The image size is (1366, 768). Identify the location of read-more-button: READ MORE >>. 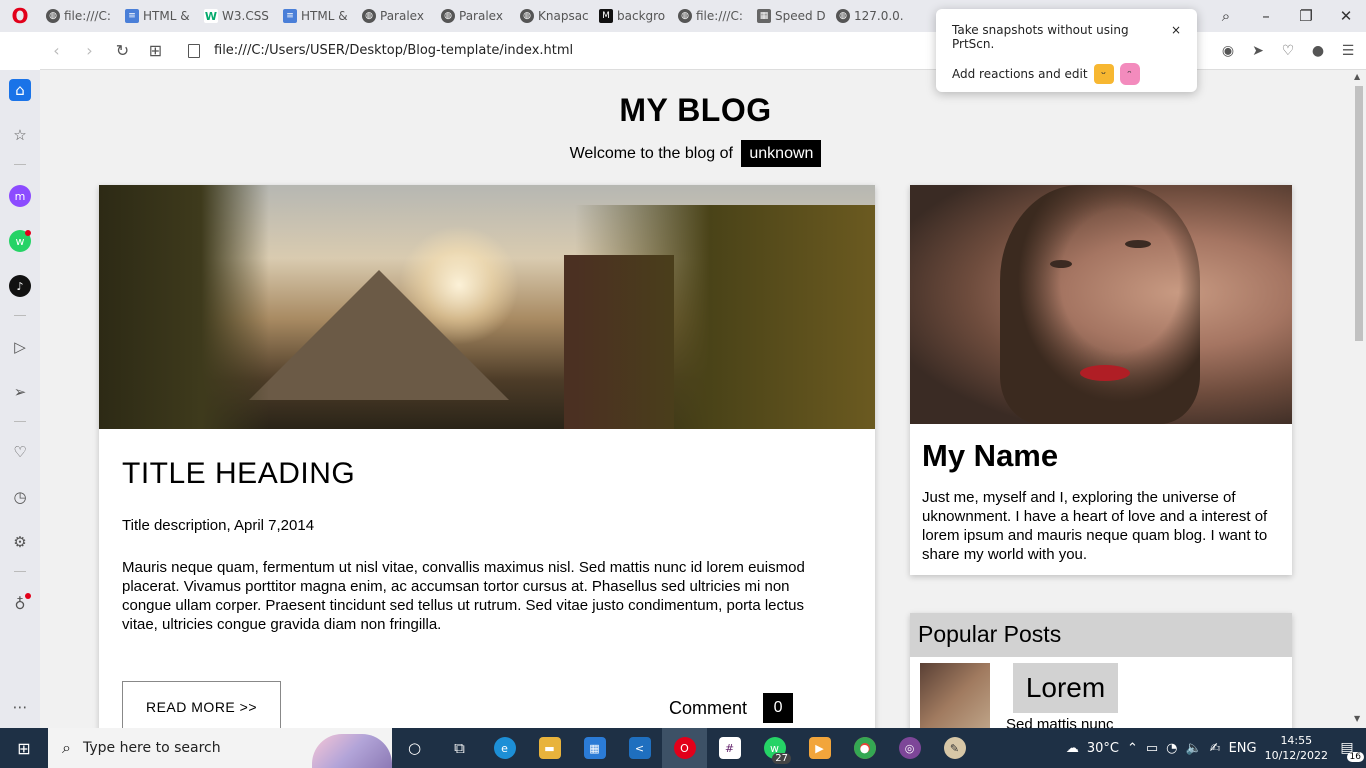
(201, 704).